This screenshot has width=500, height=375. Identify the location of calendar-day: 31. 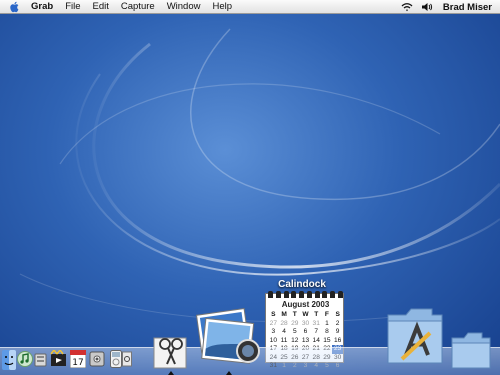
(316, 323).